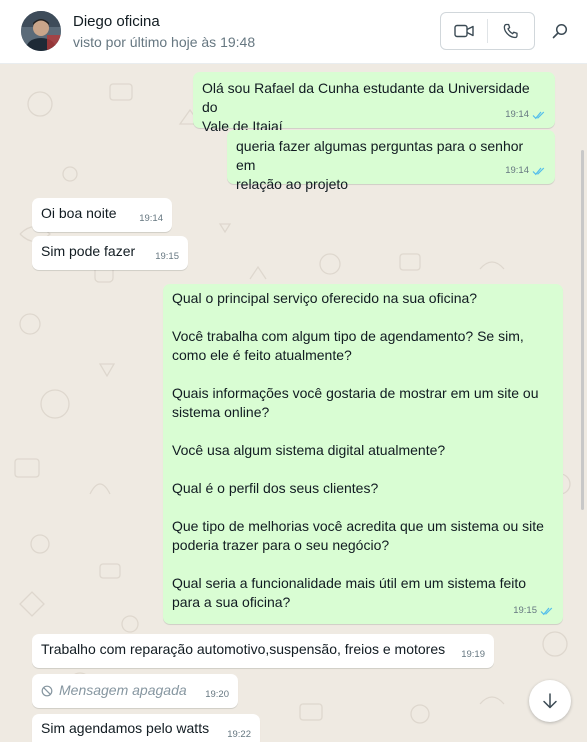 This screenshot has width=587, height=742. I want to click on message-text: Mensagem apagada, so click(123, 690).